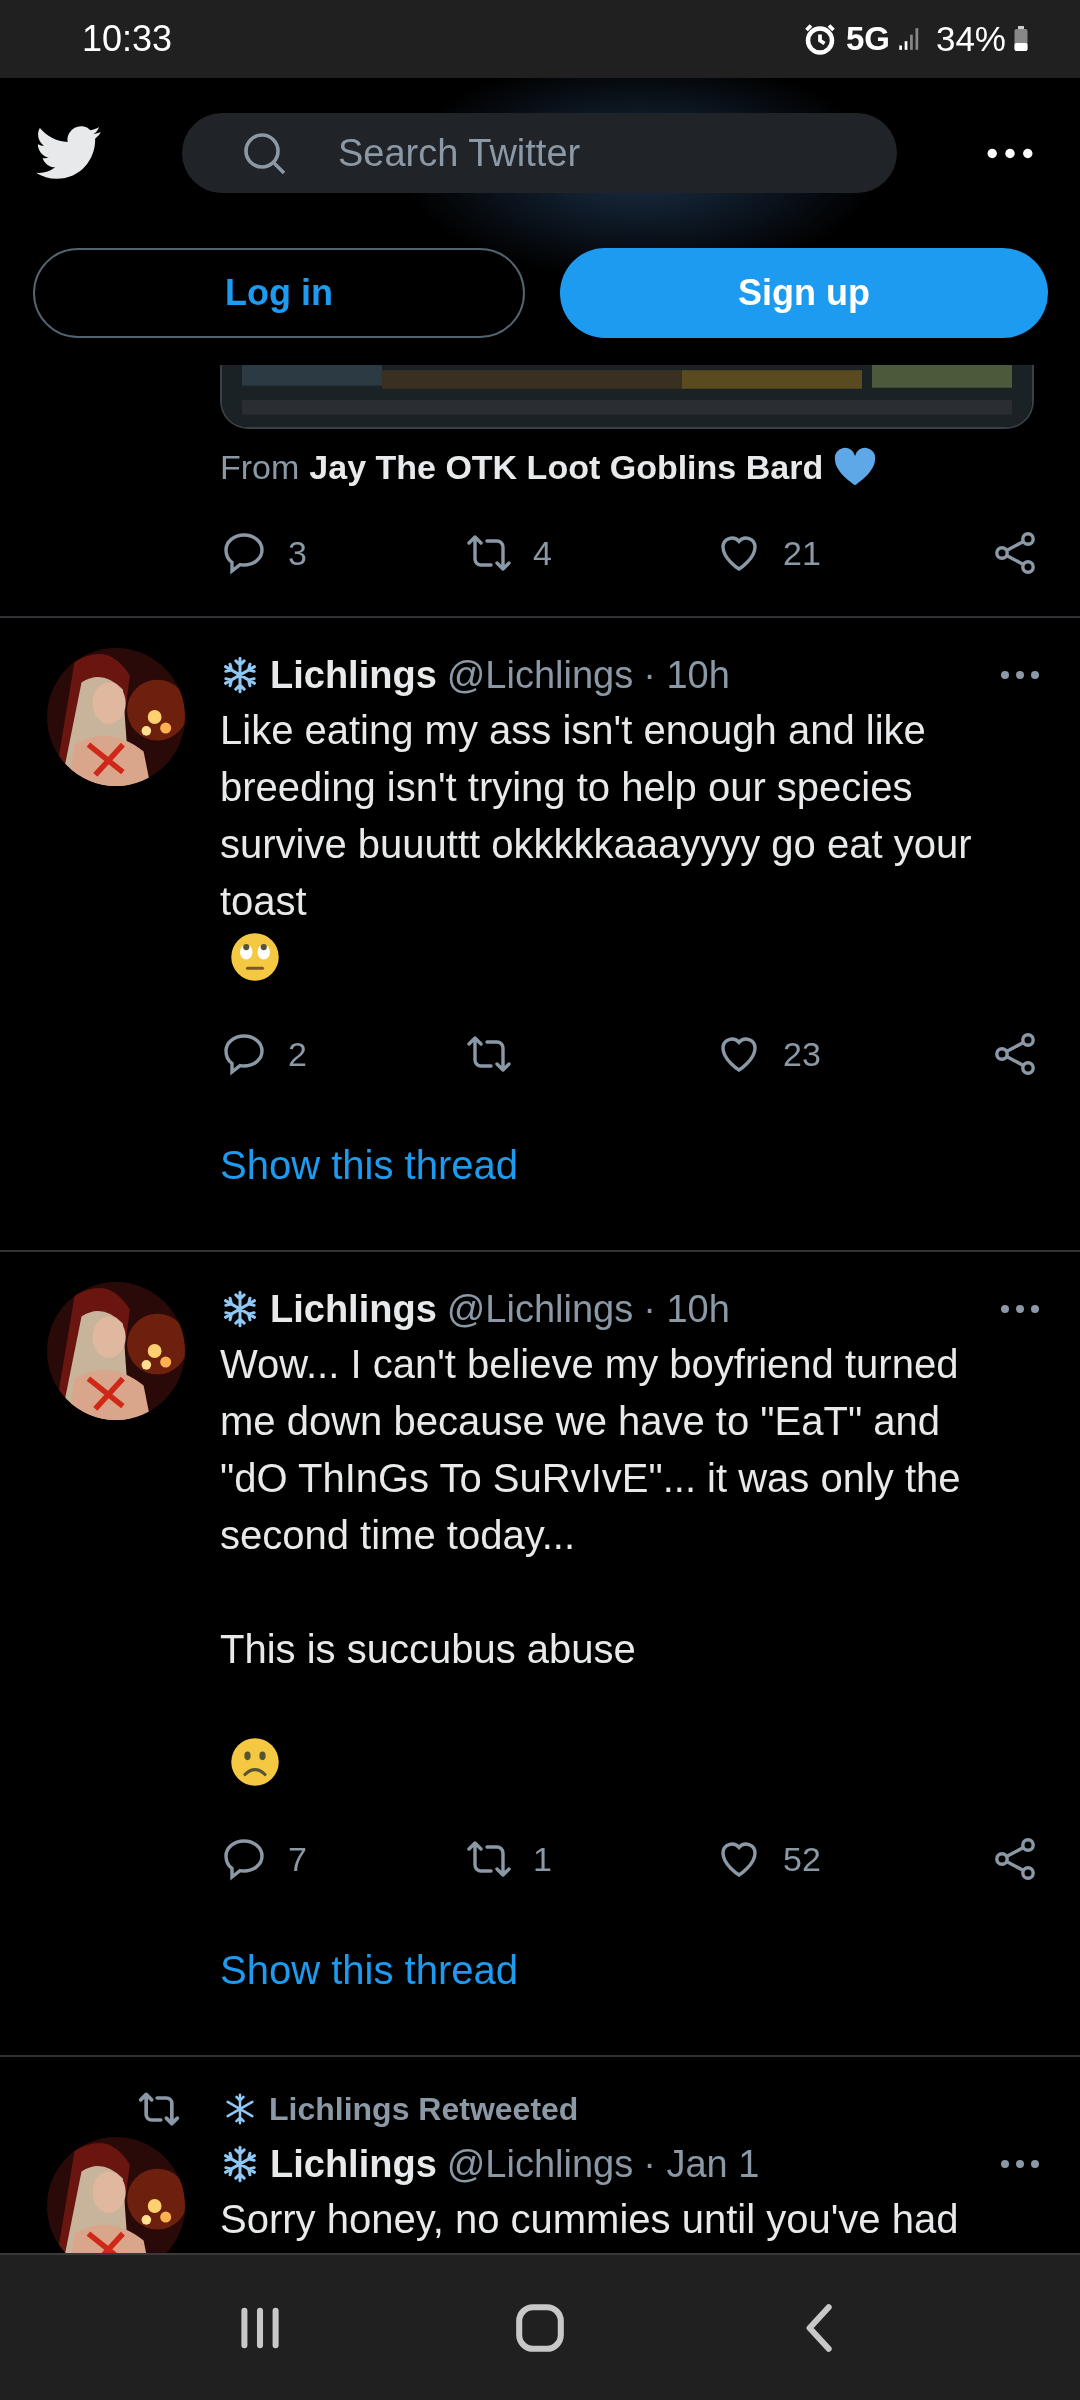 The image size is (1080, 2400). Describe the element at coordinates (279, 293) in the screenshot. I see `log-in-button: Log in` at that location.